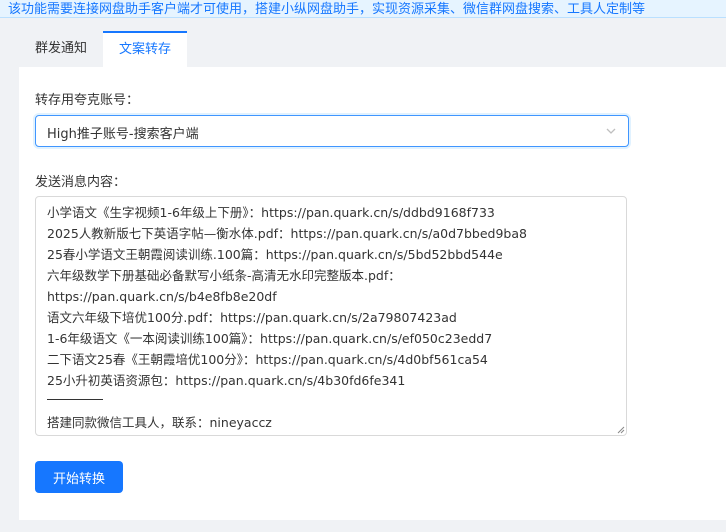  I want to click on message-line: https://pan.quark.cn/s/b4e8fb8e20df, so click(162, 296).